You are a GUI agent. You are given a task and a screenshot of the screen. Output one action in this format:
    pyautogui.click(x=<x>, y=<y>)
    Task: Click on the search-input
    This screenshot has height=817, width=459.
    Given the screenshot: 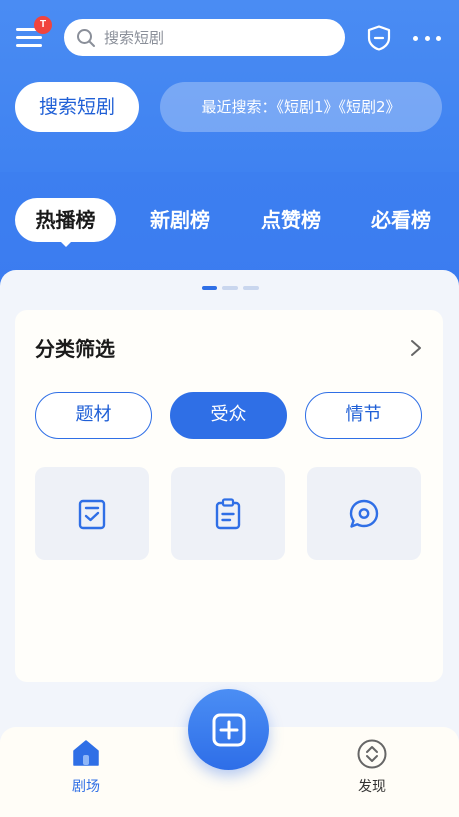 What is the action you would take?
    pyautogui.click(x=214, y=37)
    